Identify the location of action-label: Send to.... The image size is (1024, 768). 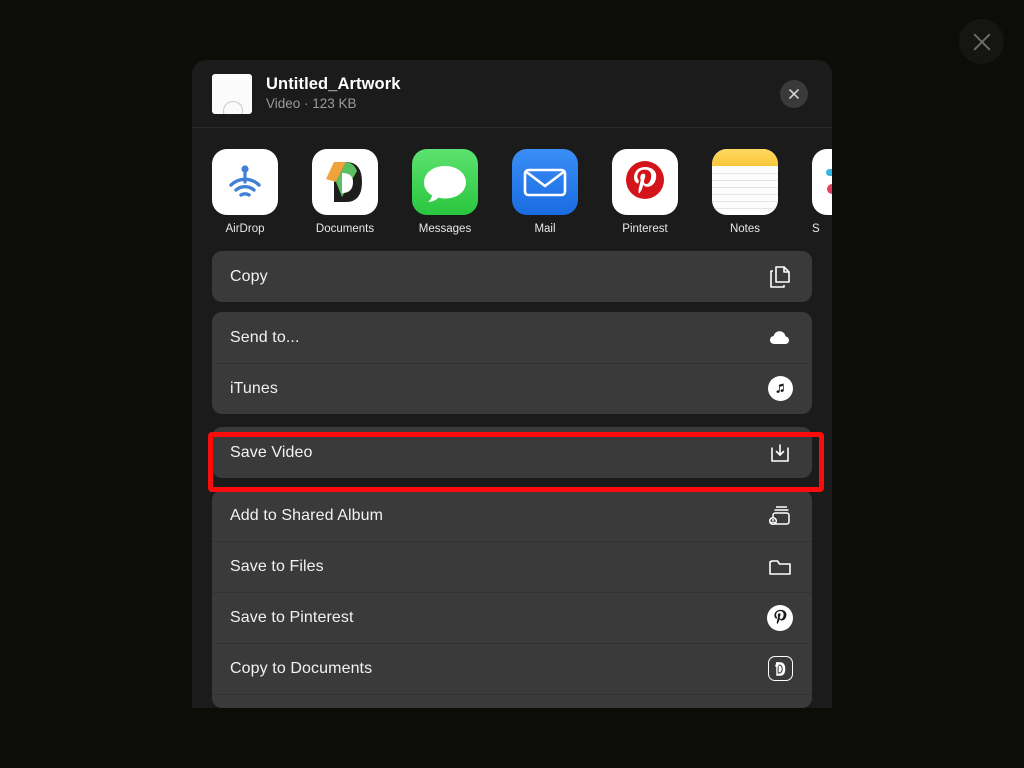
(265, 337).